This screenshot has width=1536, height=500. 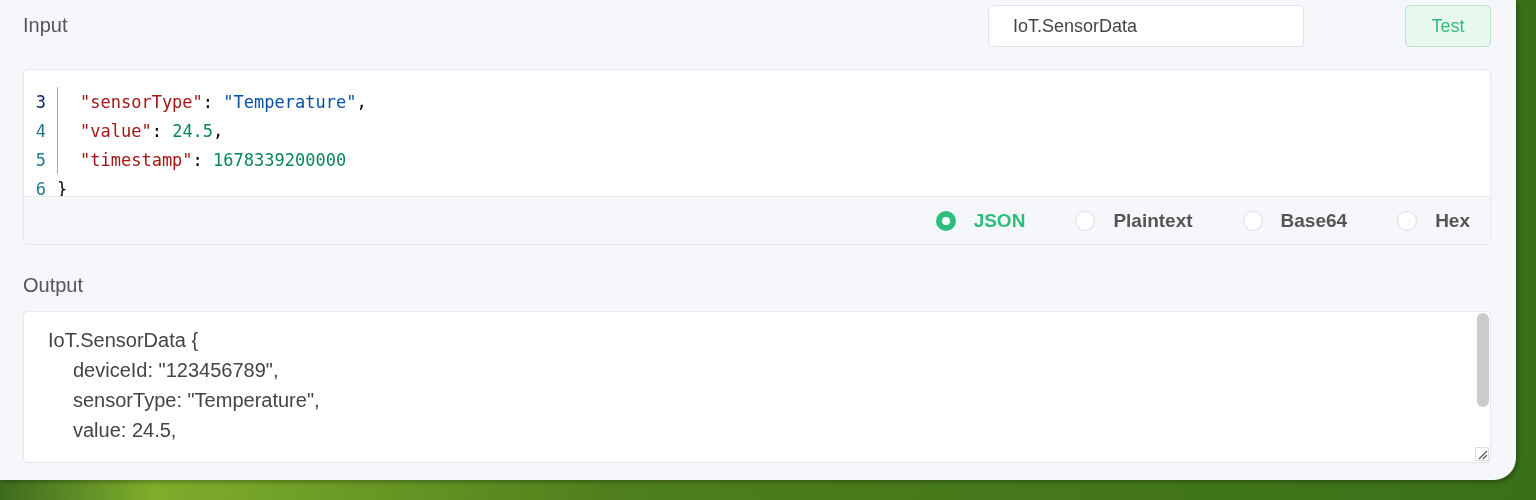 What do you see at coordinates (1146, 26) in the screenshot?
I see `message-type-field: IoT.SensorData` at bounding box center [1146, 26].